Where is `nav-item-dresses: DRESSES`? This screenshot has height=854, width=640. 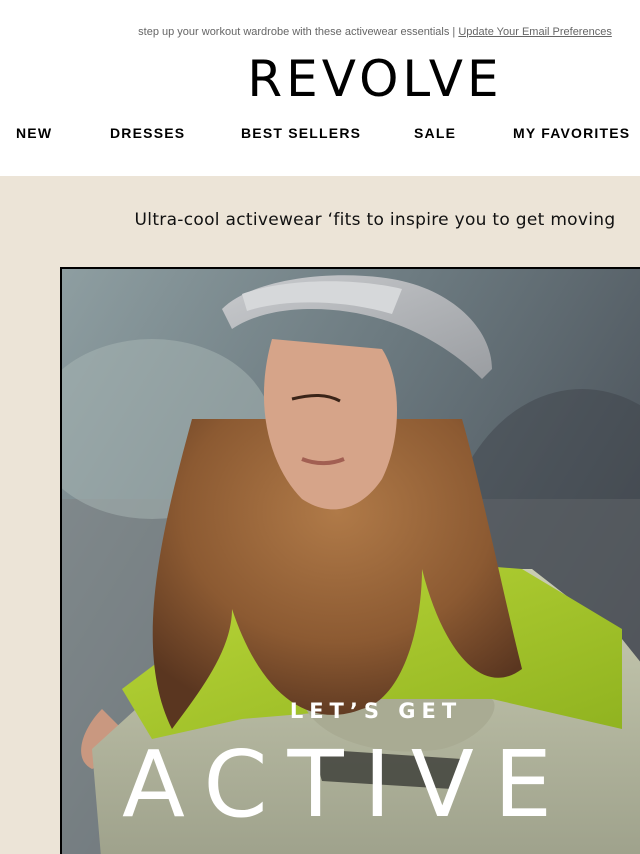 nav-item-dresses: DRESSES is located at coordinates (147, 133).